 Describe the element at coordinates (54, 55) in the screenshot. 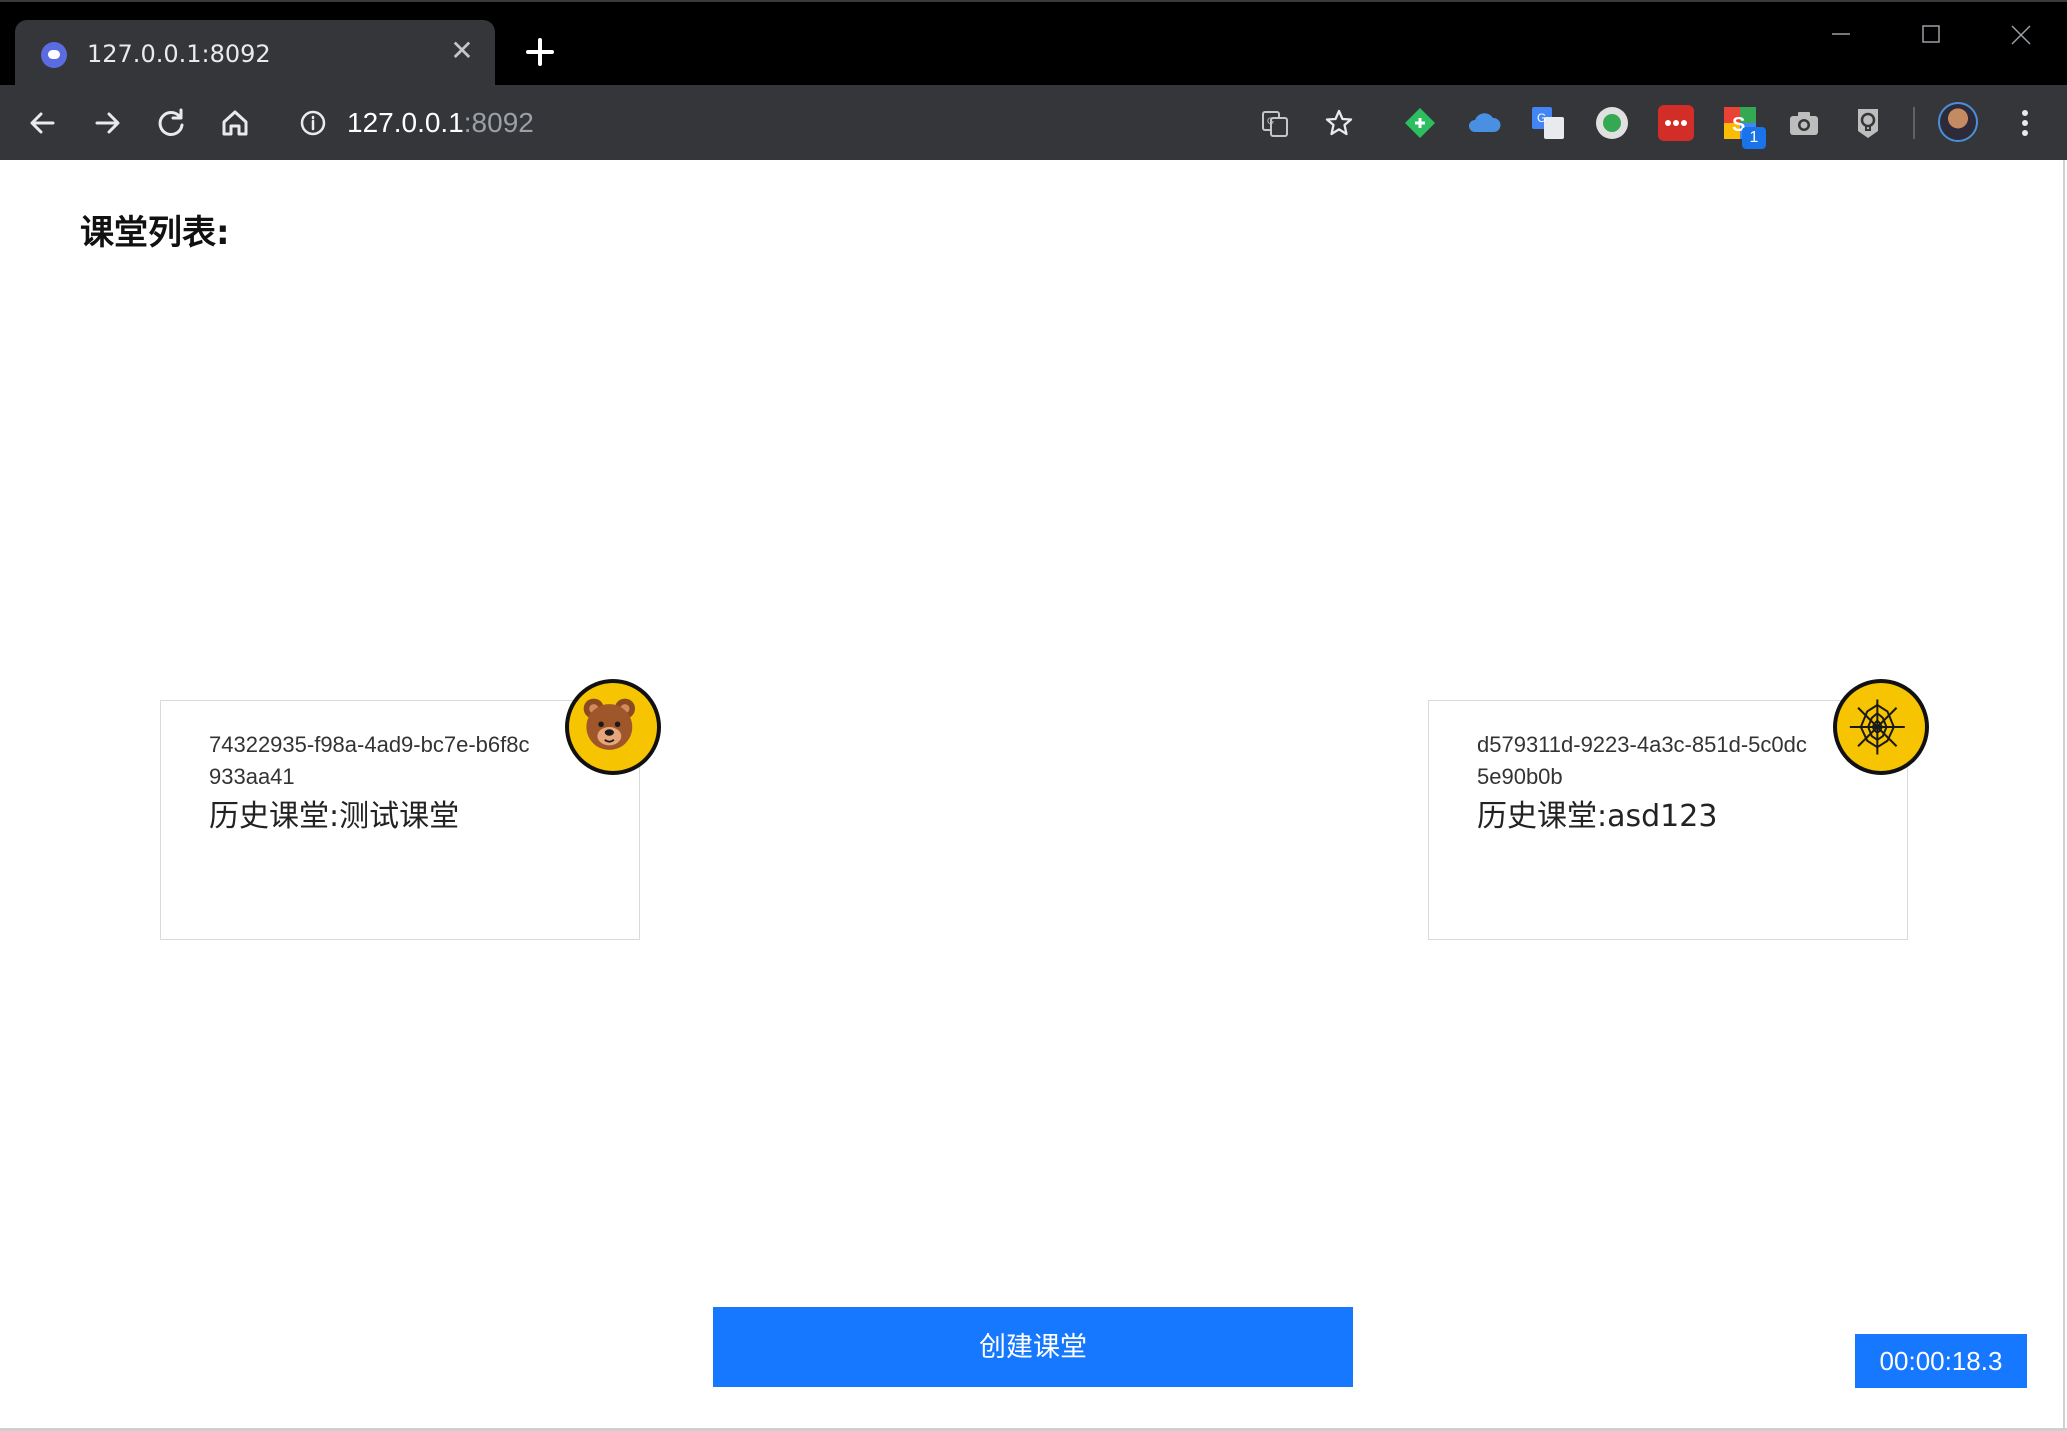

I see `favicon-icon` at that location.